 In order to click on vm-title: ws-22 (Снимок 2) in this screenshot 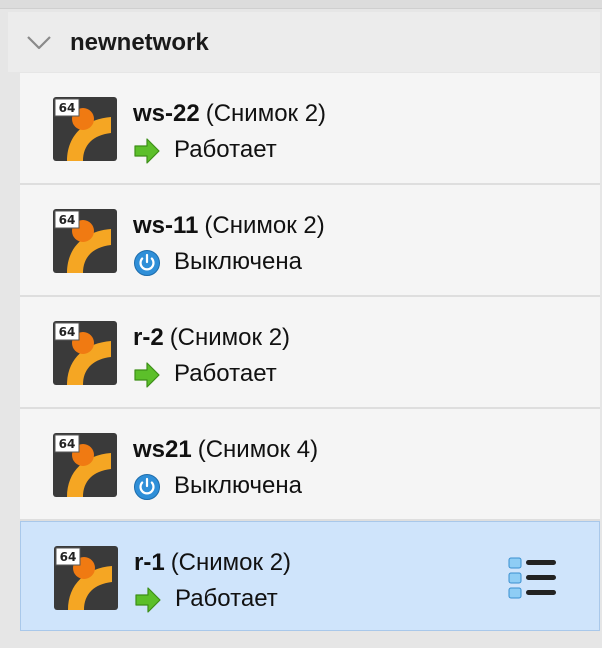, I will do `click(229, 114)`.